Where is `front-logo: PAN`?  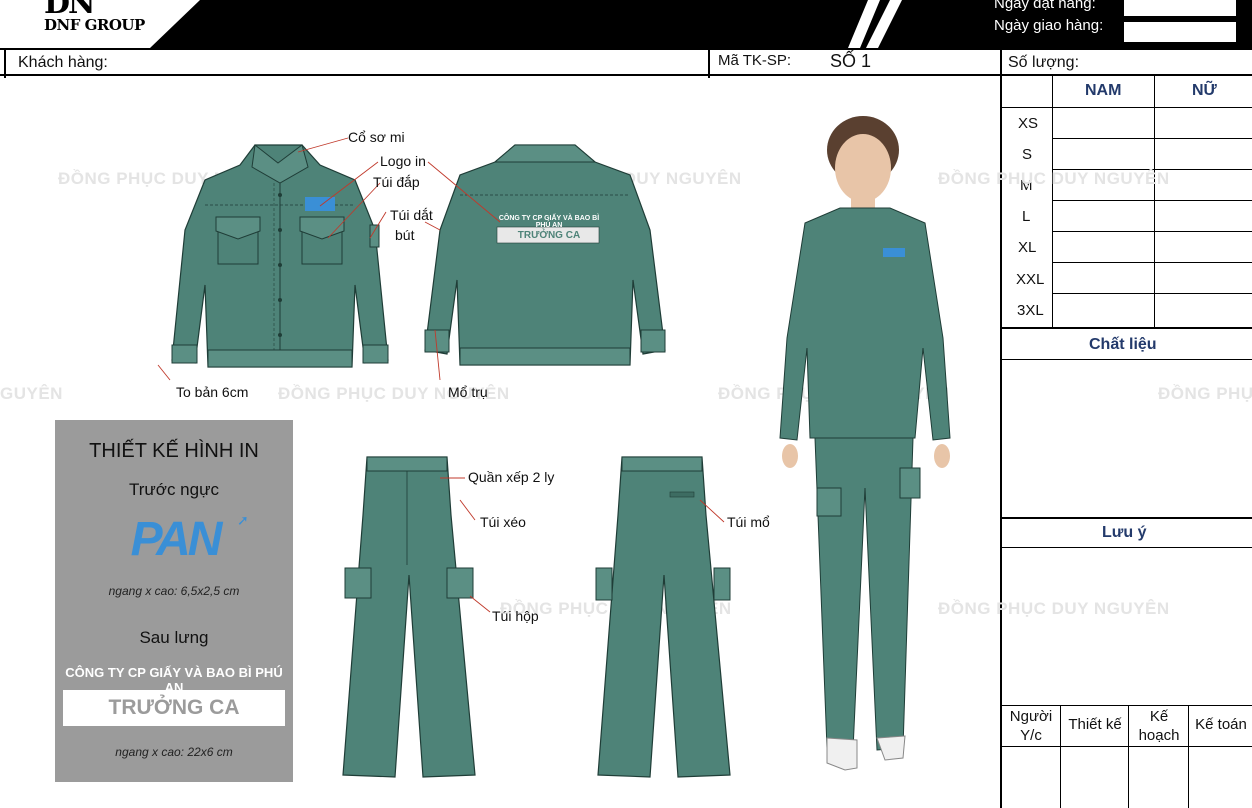
front-logo: PAN is located at coordinates (176, 539).